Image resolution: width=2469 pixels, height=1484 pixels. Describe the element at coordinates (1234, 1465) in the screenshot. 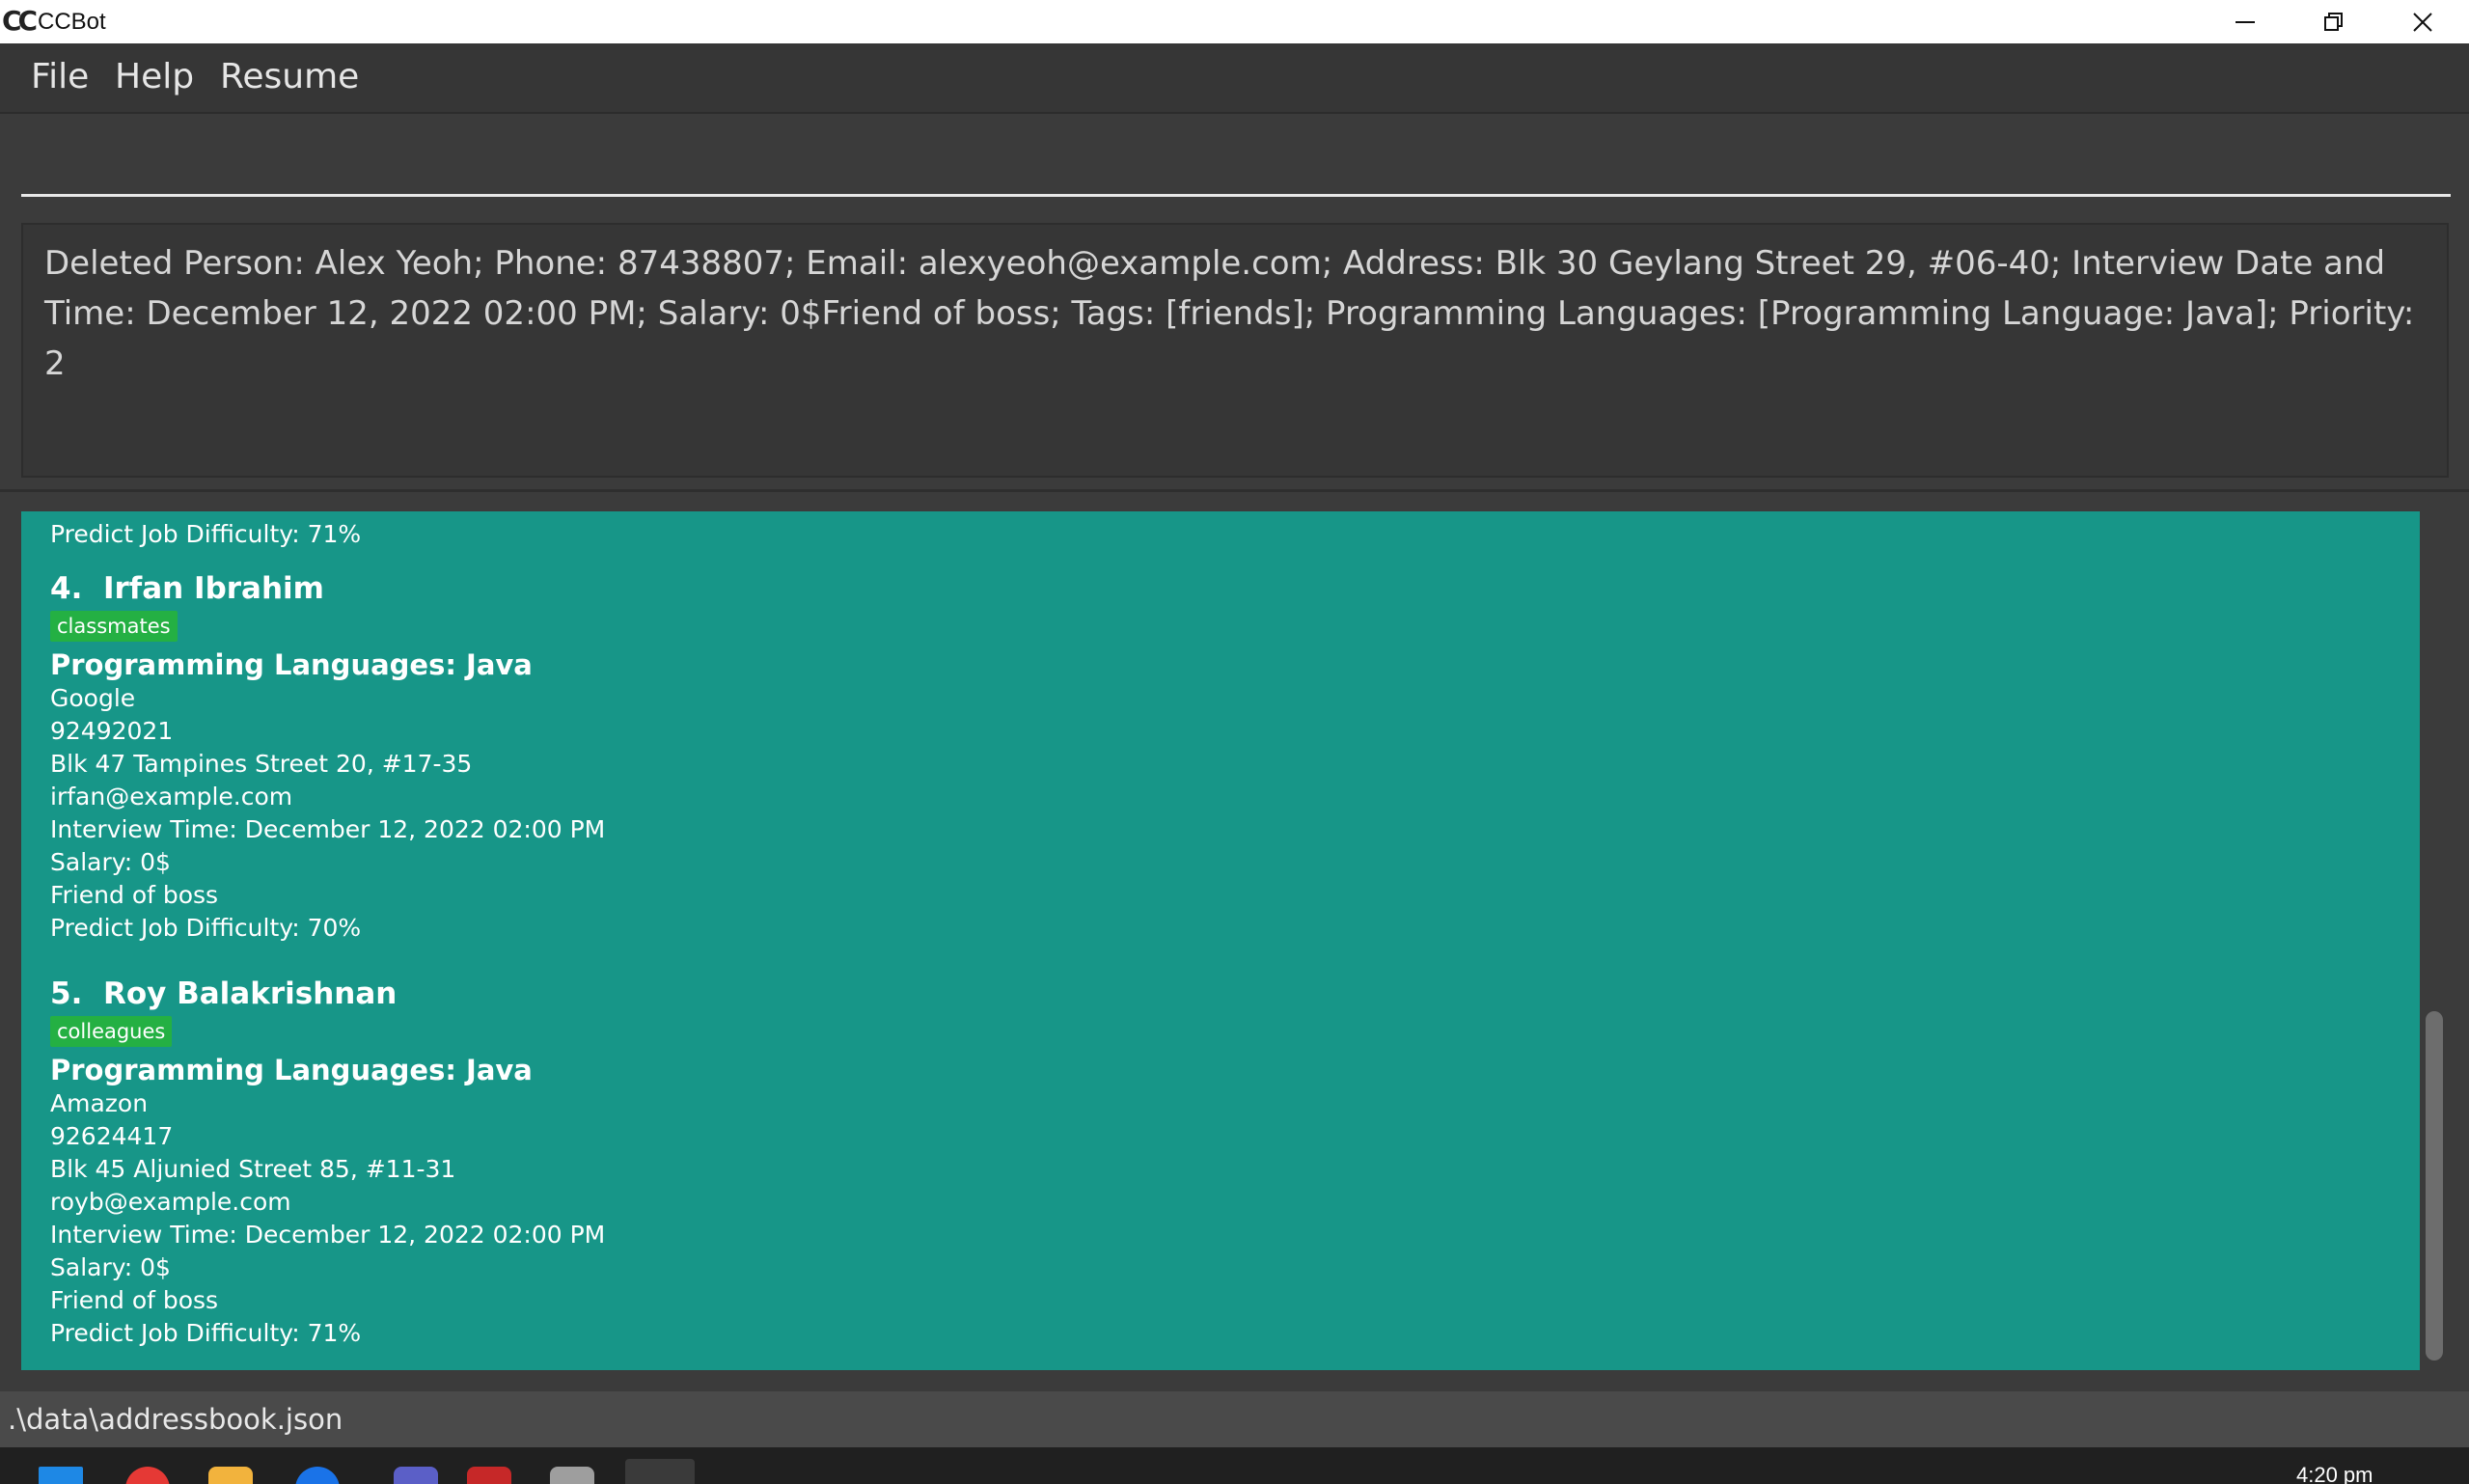

I see `os-taskbar: 4:20 pm` at that location.